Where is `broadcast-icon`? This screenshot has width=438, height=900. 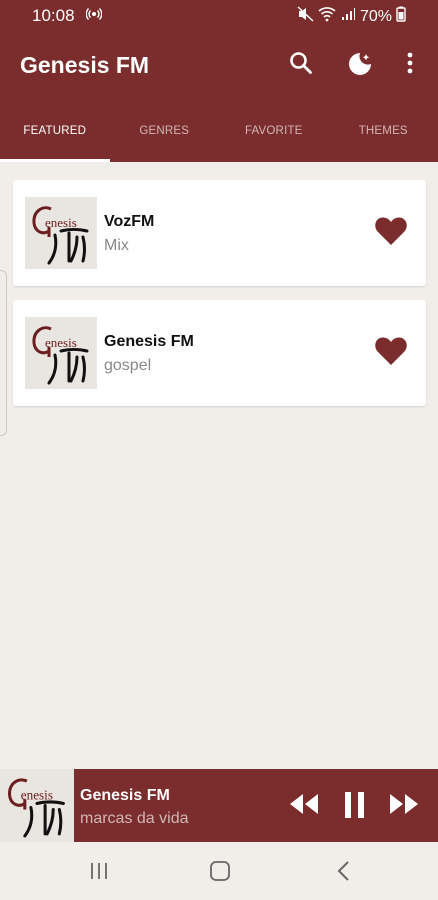
broadcast-icon is located at coordinates (94, 16).